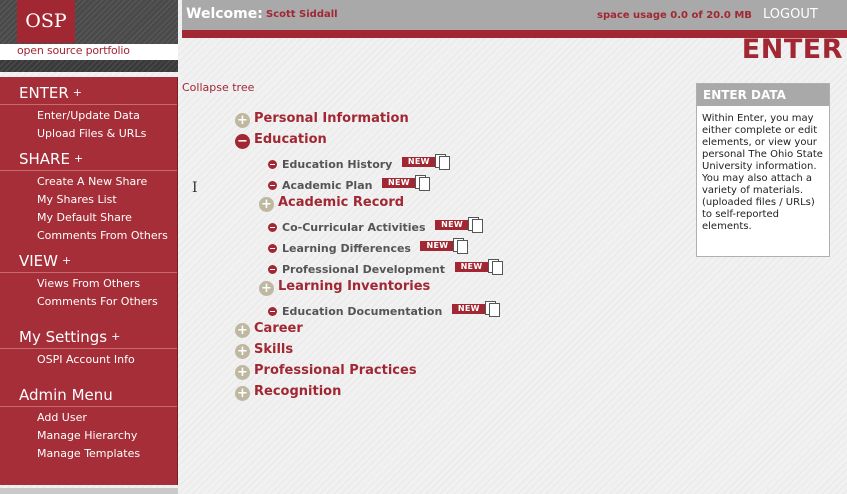 The image size is (847, 494). Describe the element at coordinates (242, 141) in the screenshot. I see `minus-circle-icon: −` at that location.